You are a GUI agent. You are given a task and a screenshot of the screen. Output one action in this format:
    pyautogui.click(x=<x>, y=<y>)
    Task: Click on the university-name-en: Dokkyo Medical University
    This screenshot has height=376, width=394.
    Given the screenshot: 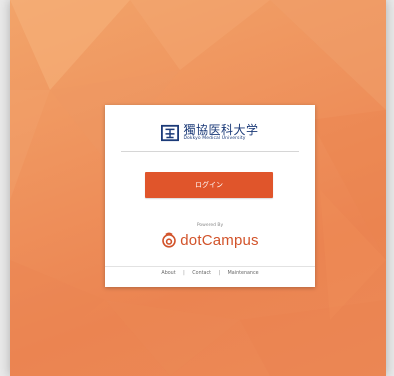 What is the action you would take?
    pyautogui.click(x=214, y=139)
    